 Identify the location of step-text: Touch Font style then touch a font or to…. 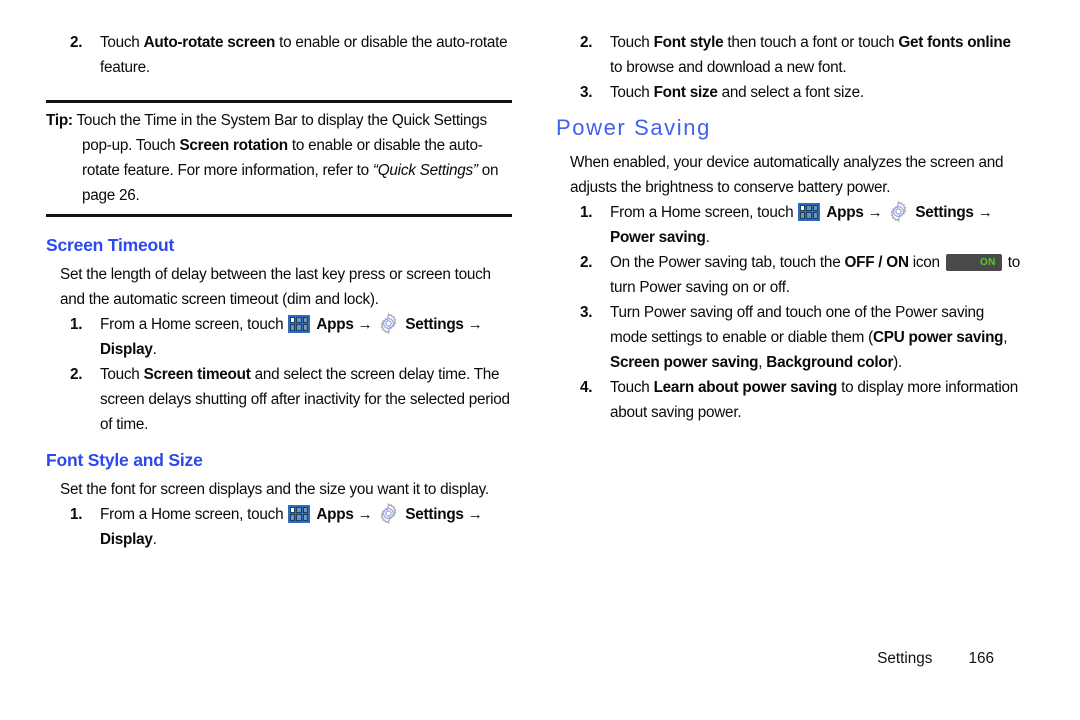
(810, 55).